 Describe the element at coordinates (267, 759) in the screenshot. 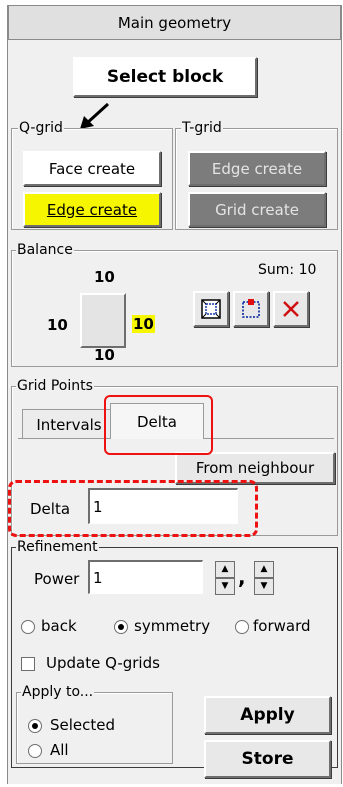

I see `store-button: Store` at that location.